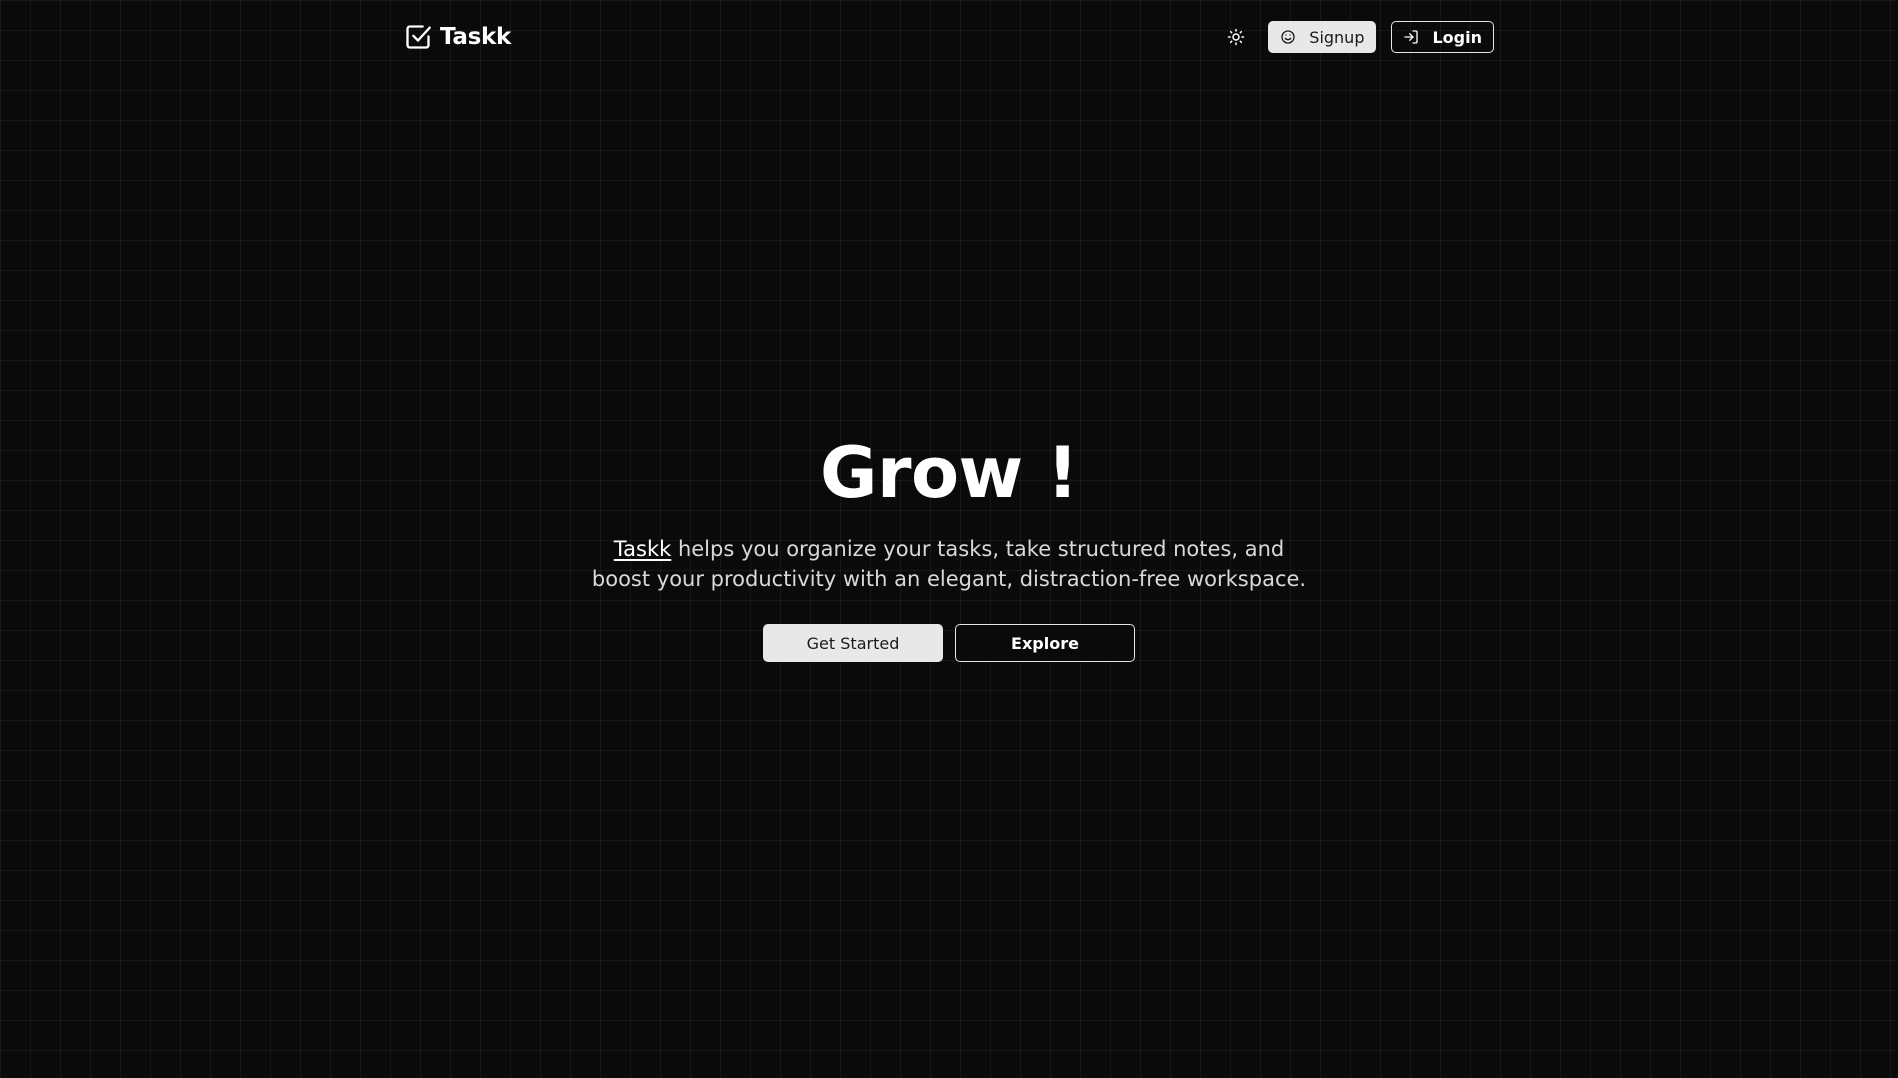  What do you see at coordinates (949, 643) in the screenshot?
I see `hero-actions: Get Started Explore` at bounding box center [949, 643].